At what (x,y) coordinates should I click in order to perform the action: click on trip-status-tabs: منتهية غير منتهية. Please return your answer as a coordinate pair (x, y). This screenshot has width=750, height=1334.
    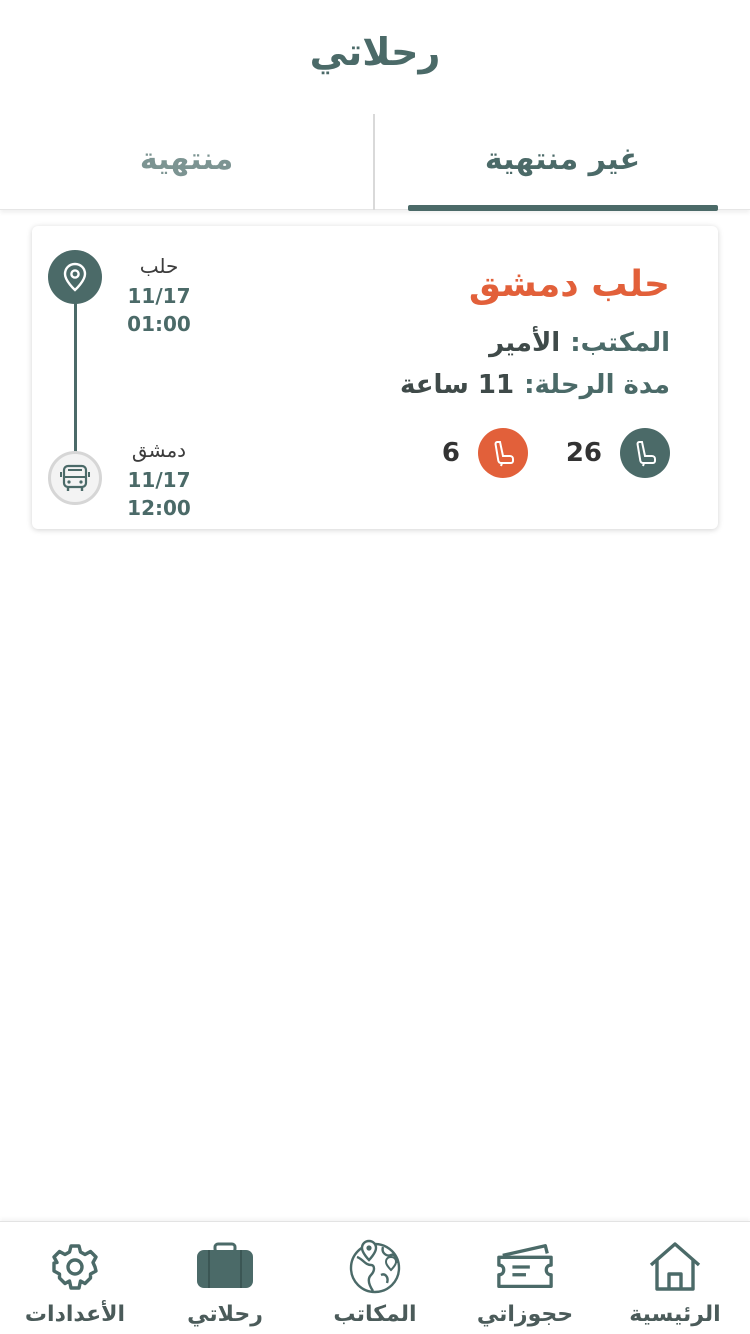
    Looking at the image, I should click on (375, 162).